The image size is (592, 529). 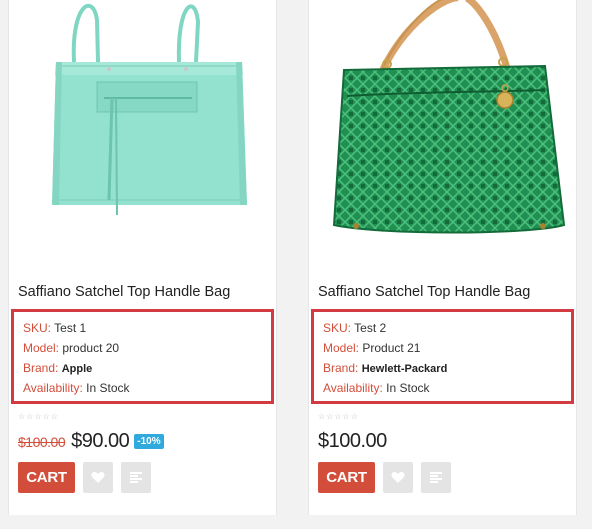 I want to click on brand-value: Apple, so click(x=77, y=369).